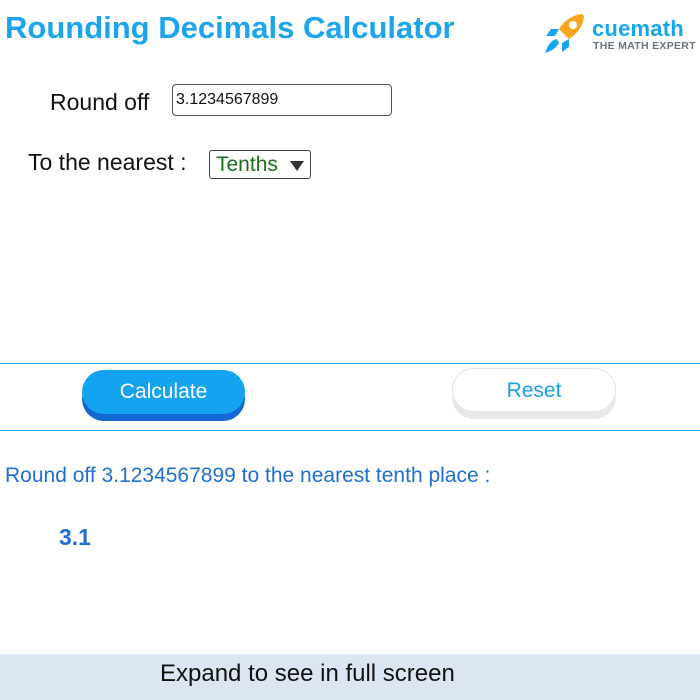  I want to click on logo-tagline: THE MATH EXPERT, so click(644, 46).